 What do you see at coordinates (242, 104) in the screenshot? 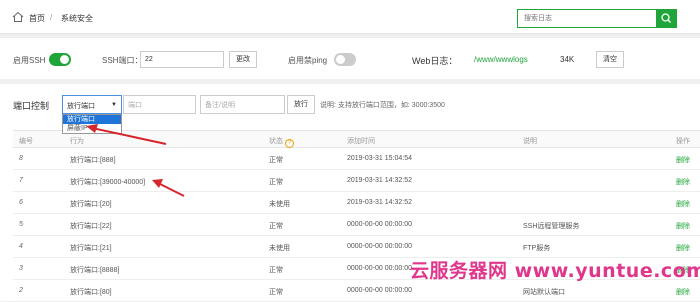
I see `note-input: 备注/说明` at bounding box center [242, 104].